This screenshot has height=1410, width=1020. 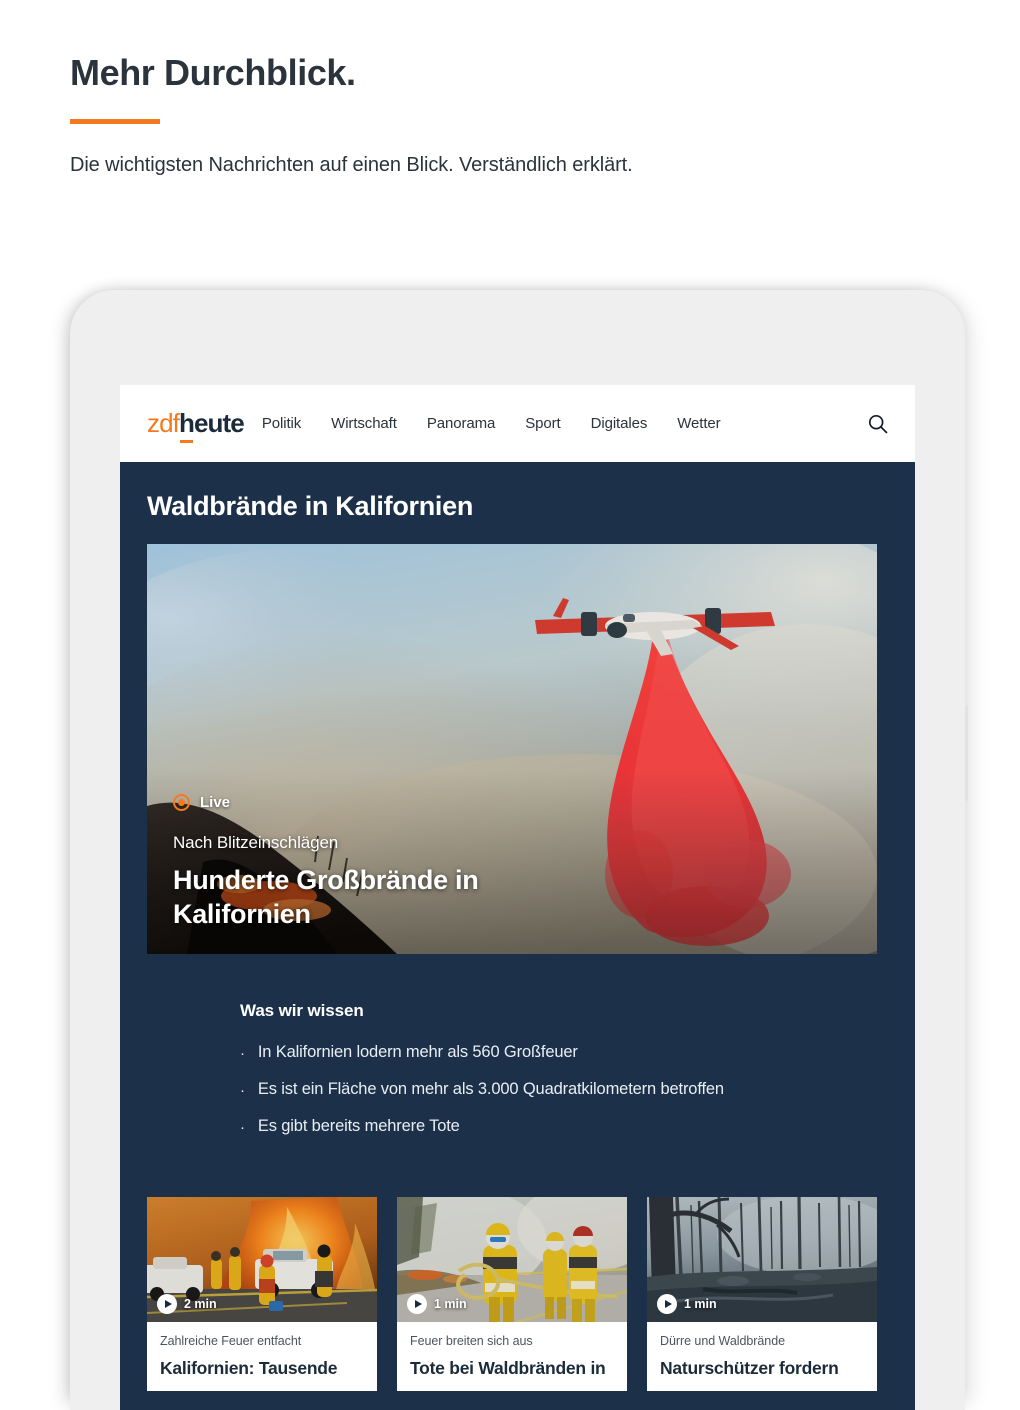 What do you see at coordinates (262, 1259) in the screenshot?
I see `card-thumbnail: 2 min` at bounding box center [262, 1259].